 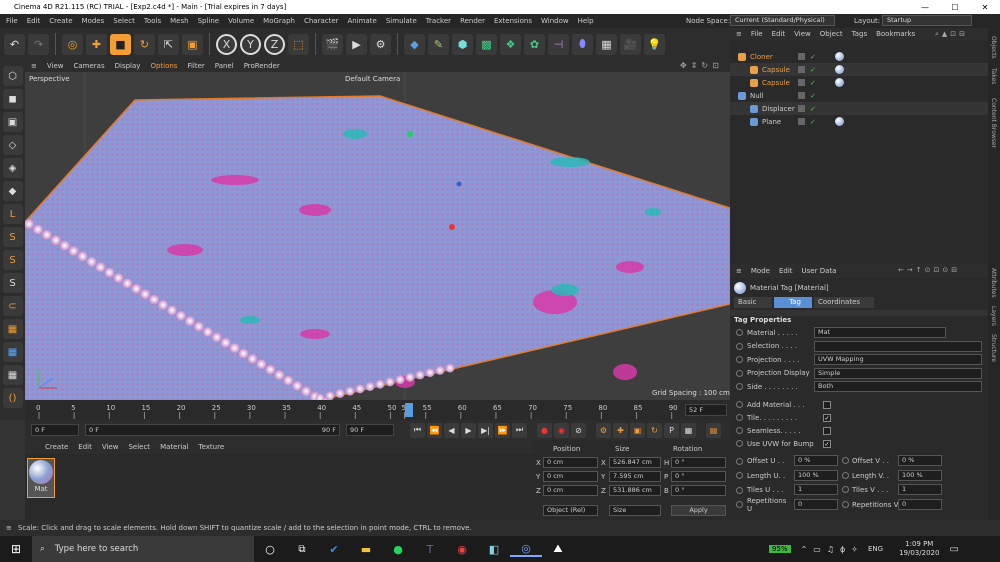 What do you see at coordinates (827, 443) in the screenshot?
I see `checkbox: ✓` at bounding box center [827, 443].